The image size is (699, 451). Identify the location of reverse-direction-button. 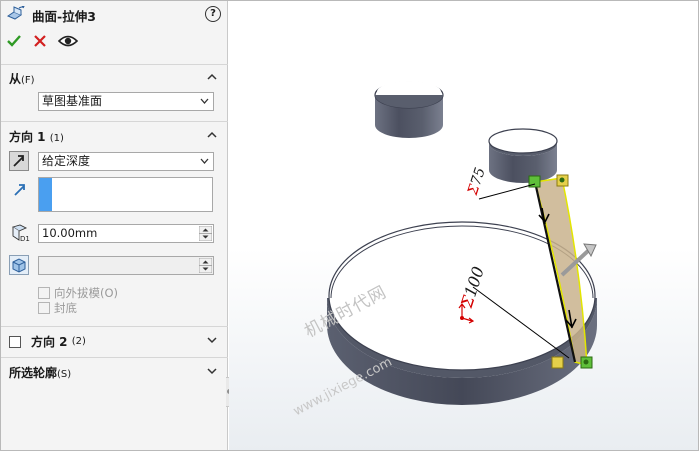
(19, 161).